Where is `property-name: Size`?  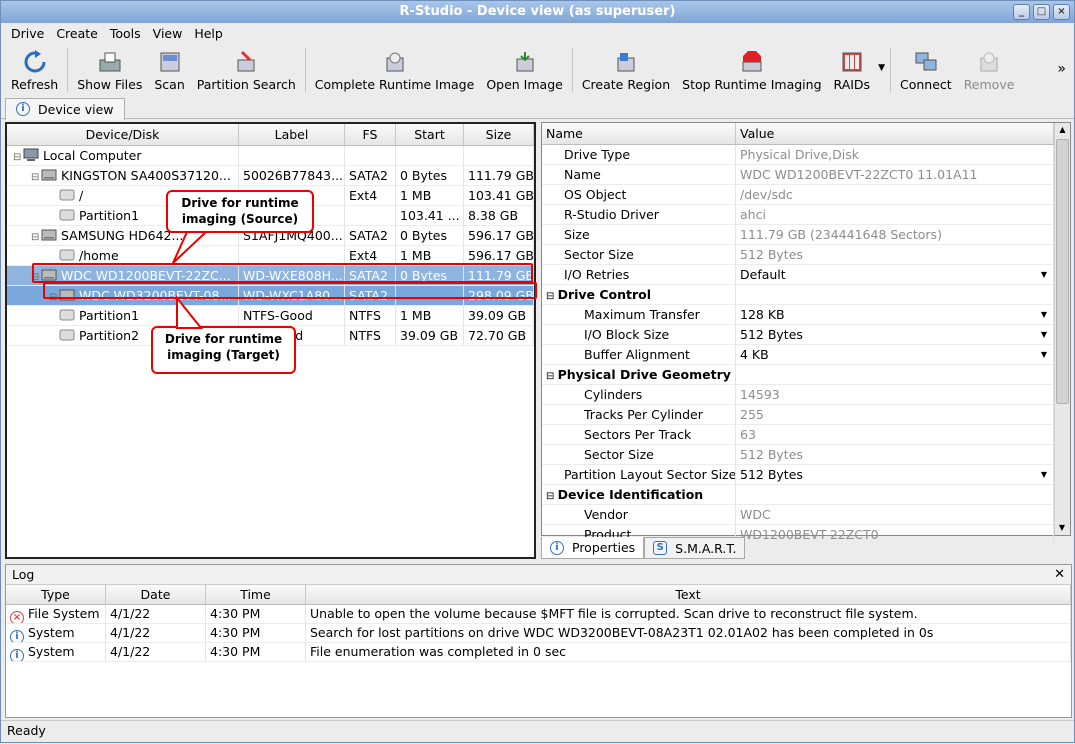 property-name: Size is located at coordinates (639, 235).